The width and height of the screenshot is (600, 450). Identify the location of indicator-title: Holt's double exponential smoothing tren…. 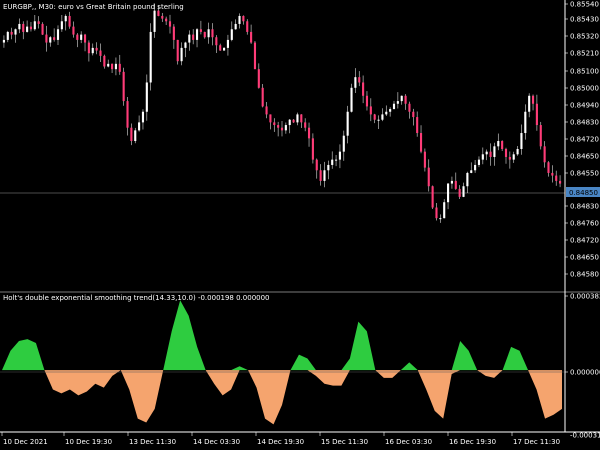
(136, 298).